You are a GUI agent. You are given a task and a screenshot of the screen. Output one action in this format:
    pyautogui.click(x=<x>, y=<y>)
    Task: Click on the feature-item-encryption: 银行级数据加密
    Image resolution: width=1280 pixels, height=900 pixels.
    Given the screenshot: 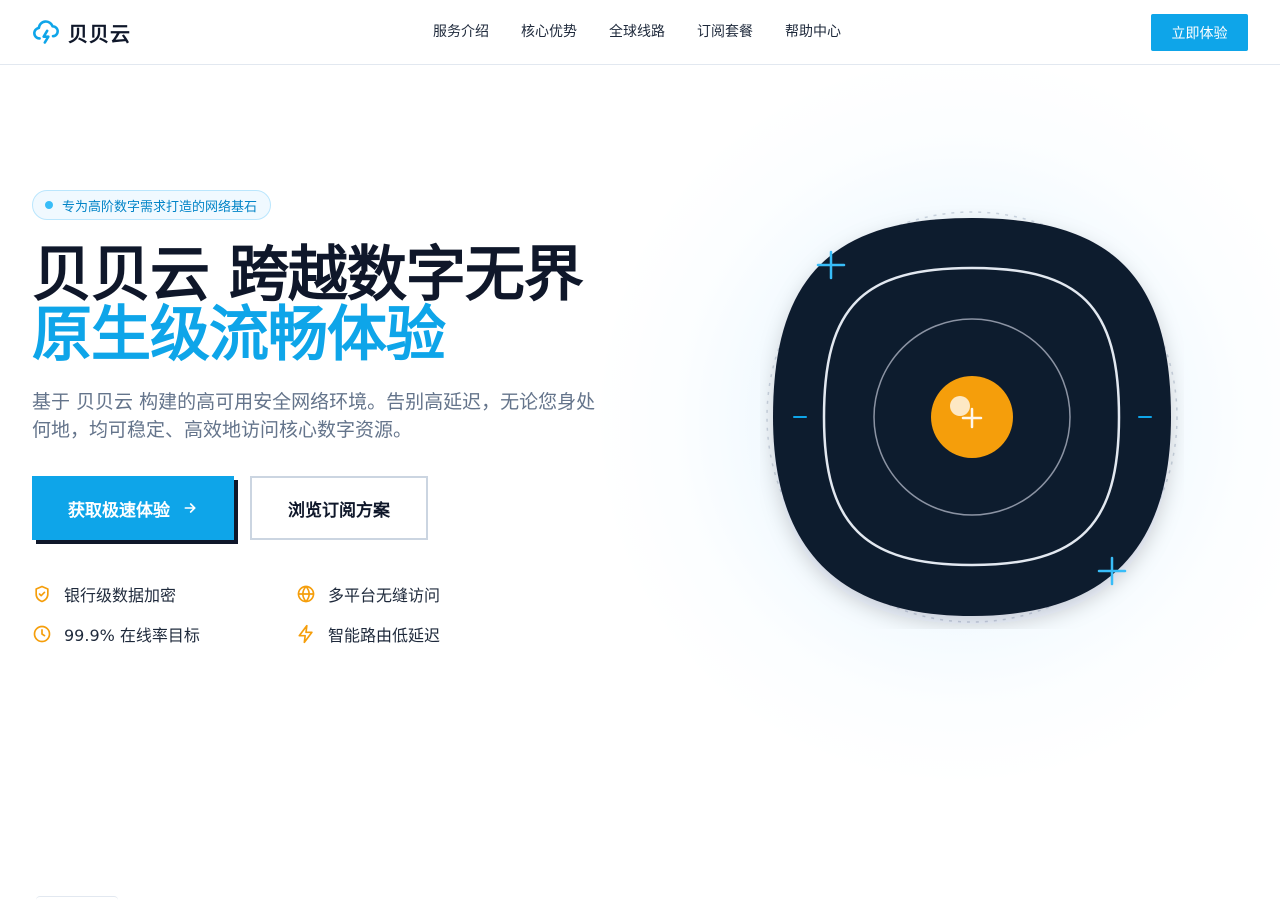 What is the action you would take?
    pyautogui.click(x=104, y=594)
    